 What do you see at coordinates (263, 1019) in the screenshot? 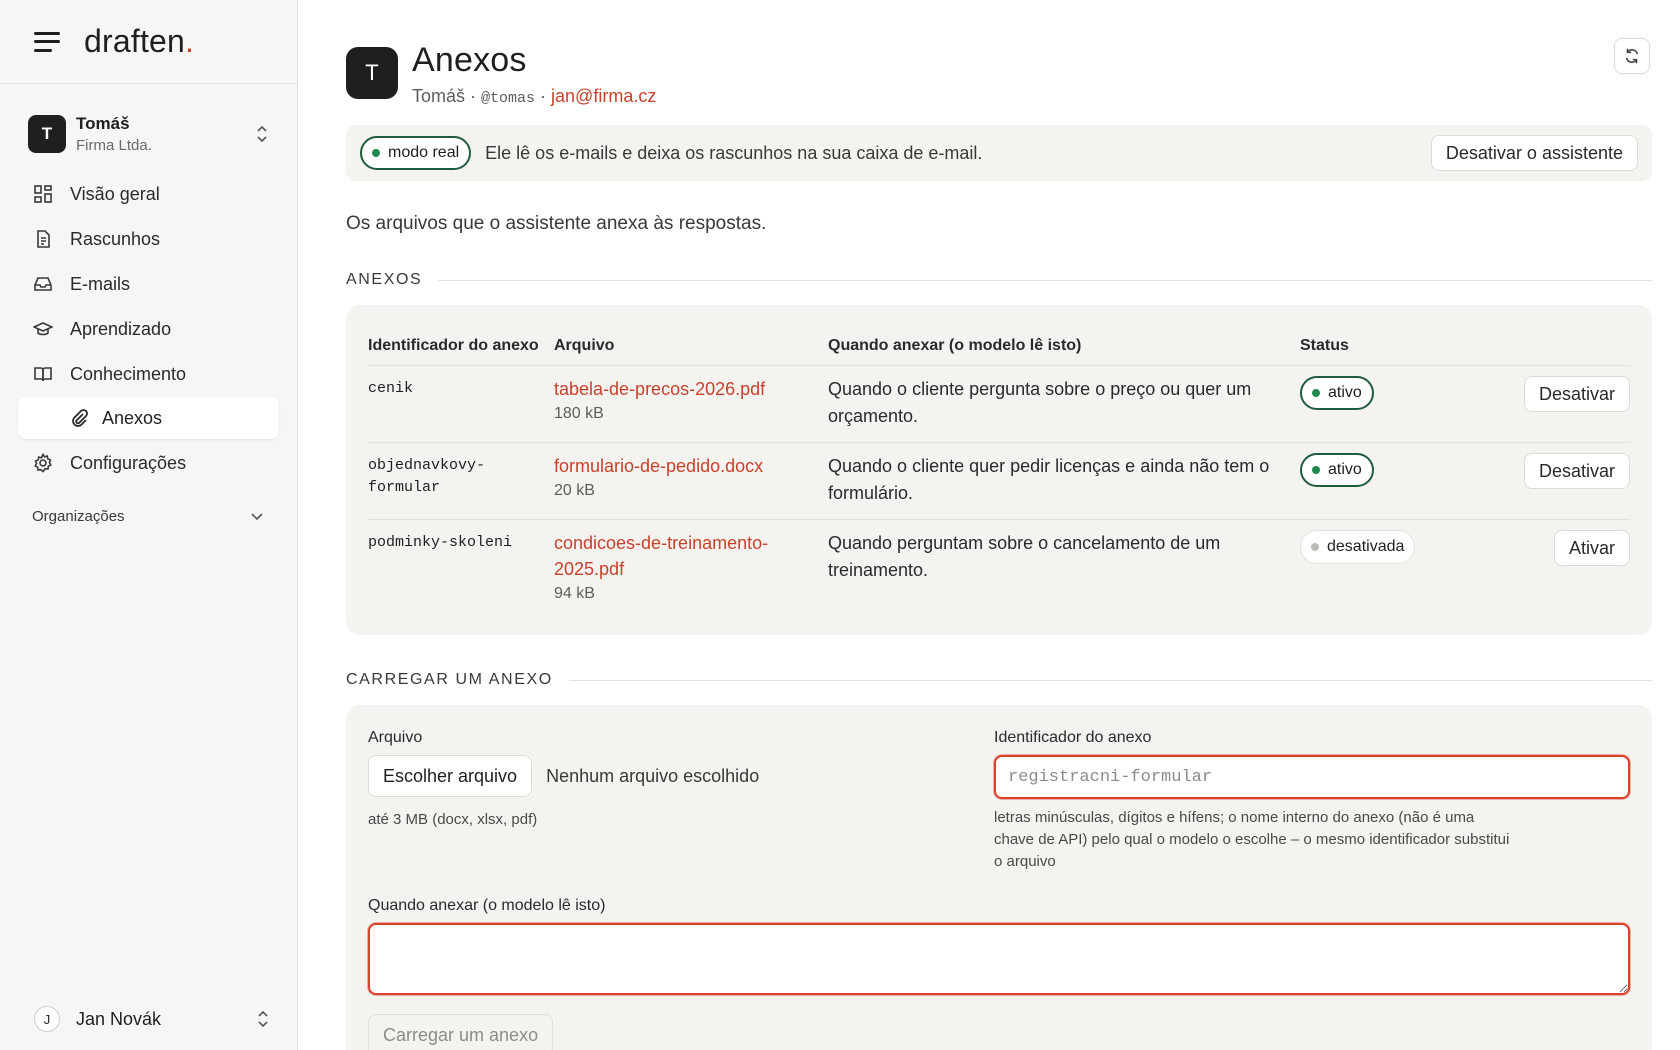
I see `chevron-updown-icon` at bounding box center [263, 1019].